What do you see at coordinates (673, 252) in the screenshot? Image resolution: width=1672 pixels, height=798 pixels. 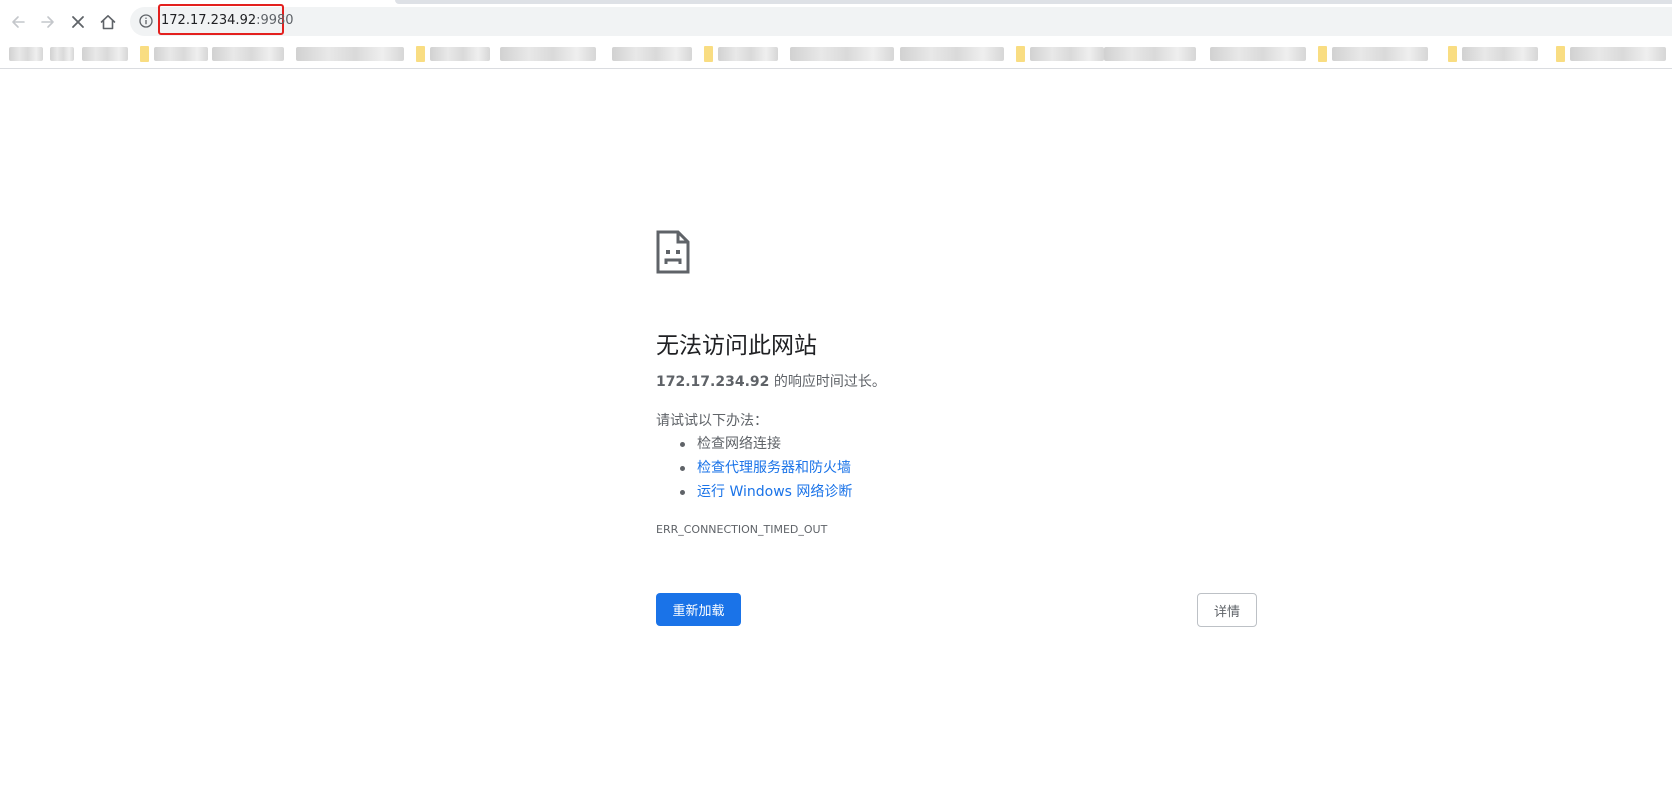 I see `sad-page-icon` at bounding box center [673, 252].